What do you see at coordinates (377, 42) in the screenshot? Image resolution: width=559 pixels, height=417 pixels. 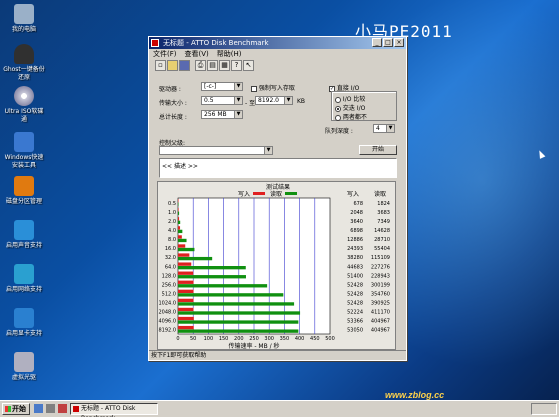 I see `minimize-button: _` at bounding box center [377, 42].